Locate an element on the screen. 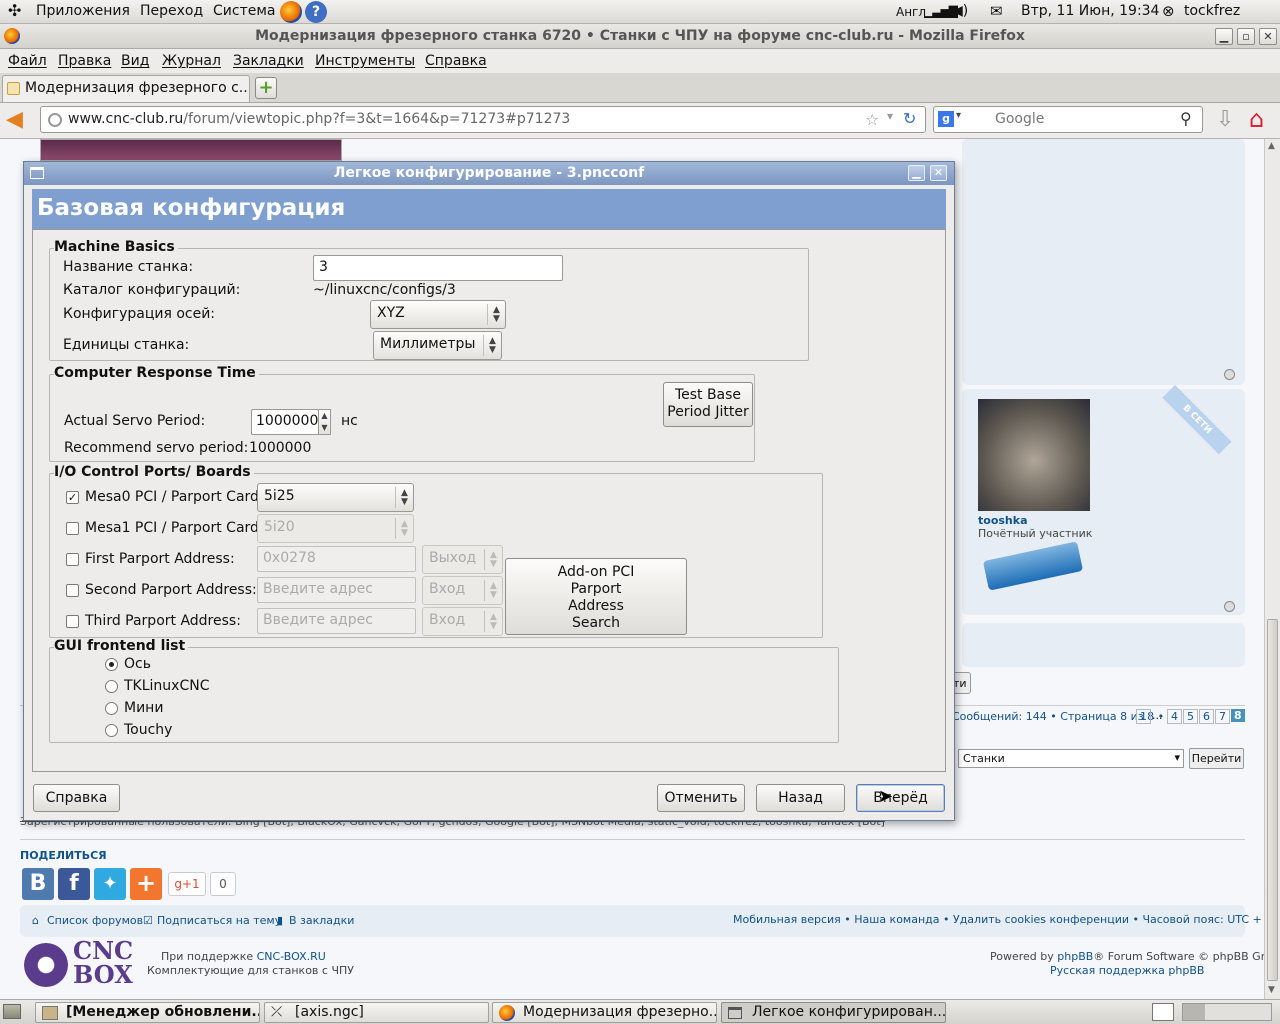 This screenshot has width=1280, height=1024. bookmark-link: В закладки is located at coordinates (321, 920).